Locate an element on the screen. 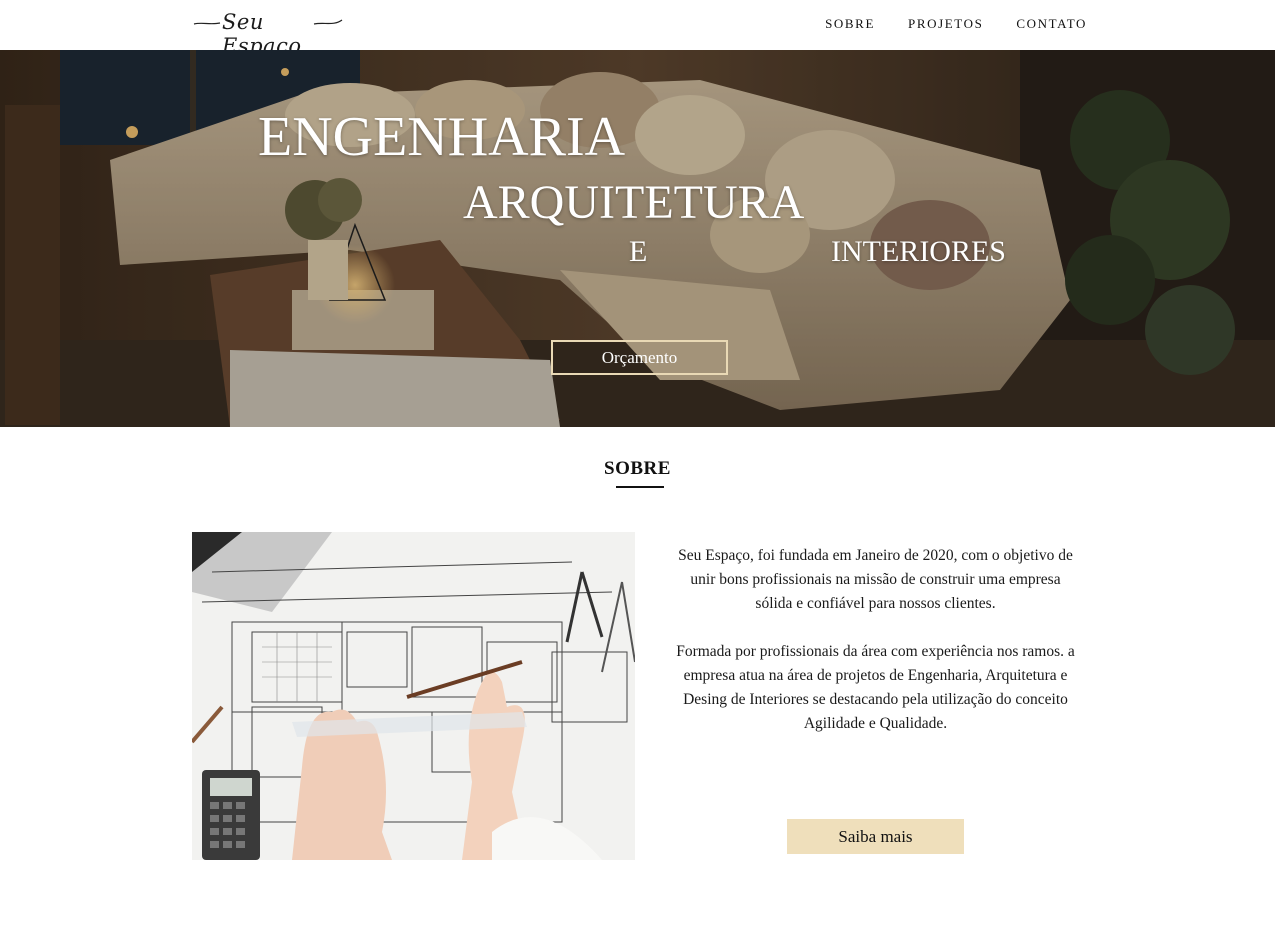  site-header: Seu Espaço SOBRE PROJETOS CONTATO is located at coordinates (637, 29).